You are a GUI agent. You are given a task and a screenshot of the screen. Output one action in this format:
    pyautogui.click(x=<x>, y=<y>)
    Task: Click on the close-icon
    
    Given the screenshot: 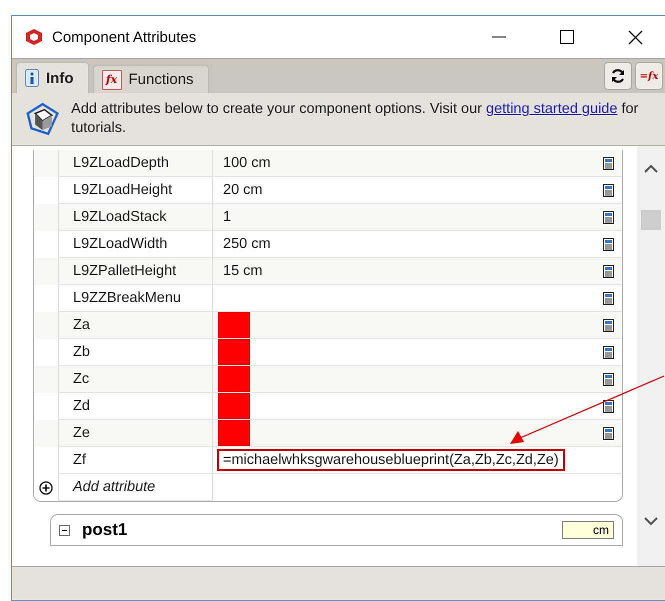 What is the action you would take?
    pyautogui.click(x=635, y=37)
    